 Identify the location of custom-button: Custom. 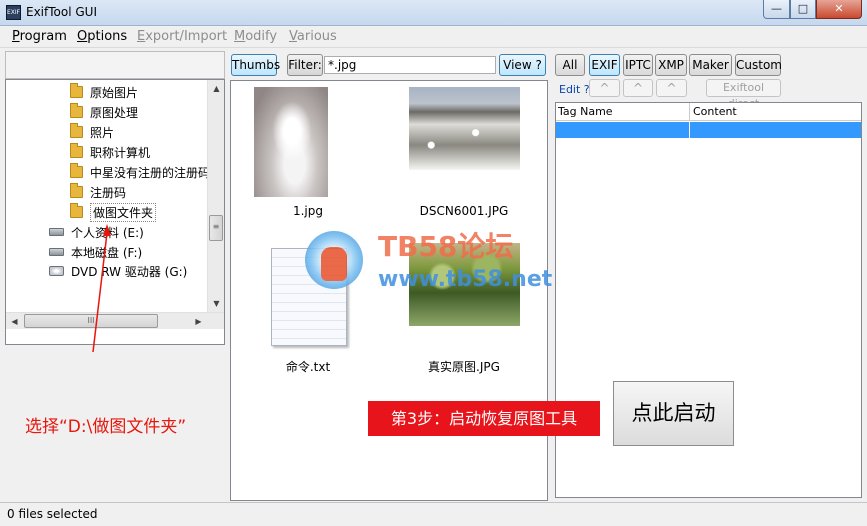
(758, 65).